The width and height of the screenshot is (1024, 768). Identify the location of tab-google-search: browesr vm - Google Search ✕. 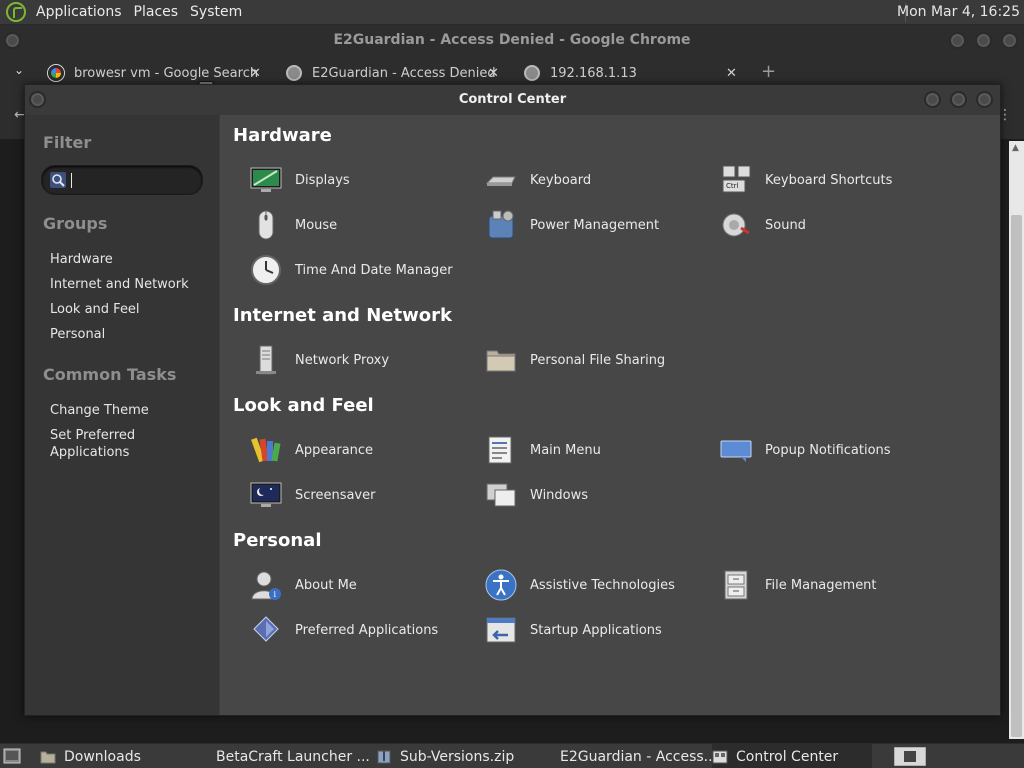
(157, 73).